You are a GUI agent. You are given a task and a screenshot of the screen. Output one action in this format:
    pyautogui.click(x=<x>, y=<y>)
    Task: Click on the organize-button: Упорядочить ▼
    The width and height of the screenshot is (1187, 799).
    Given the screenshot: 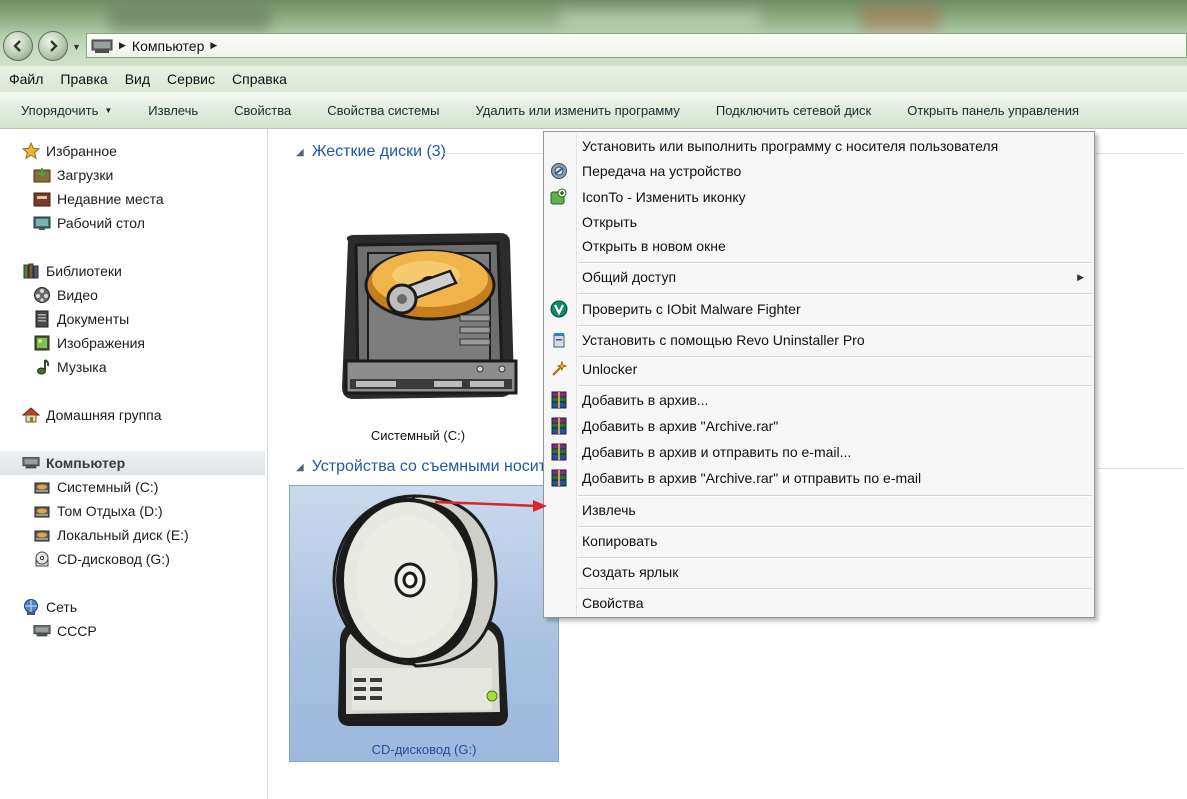 What is the action you would take?
    pyautogui.click(x=65, y=110)
    